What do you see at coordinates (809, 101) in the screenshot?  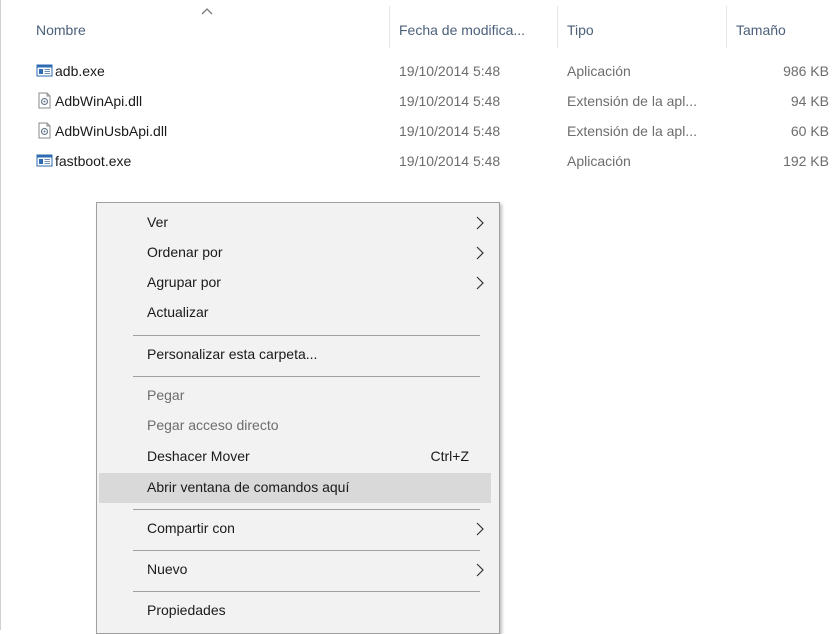 I see `file-size: 94 KB` at bounding box center [809, 101].